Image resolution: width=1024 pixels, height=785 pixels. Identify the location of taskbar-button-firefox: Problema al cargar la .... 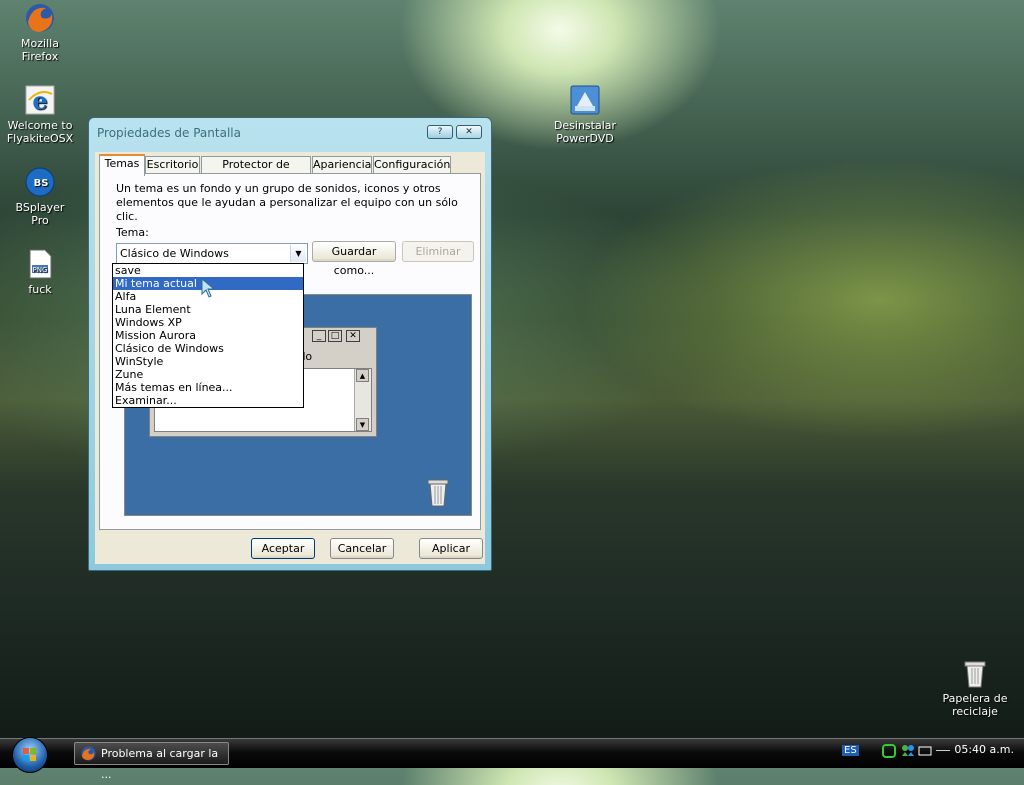
(151, 761).